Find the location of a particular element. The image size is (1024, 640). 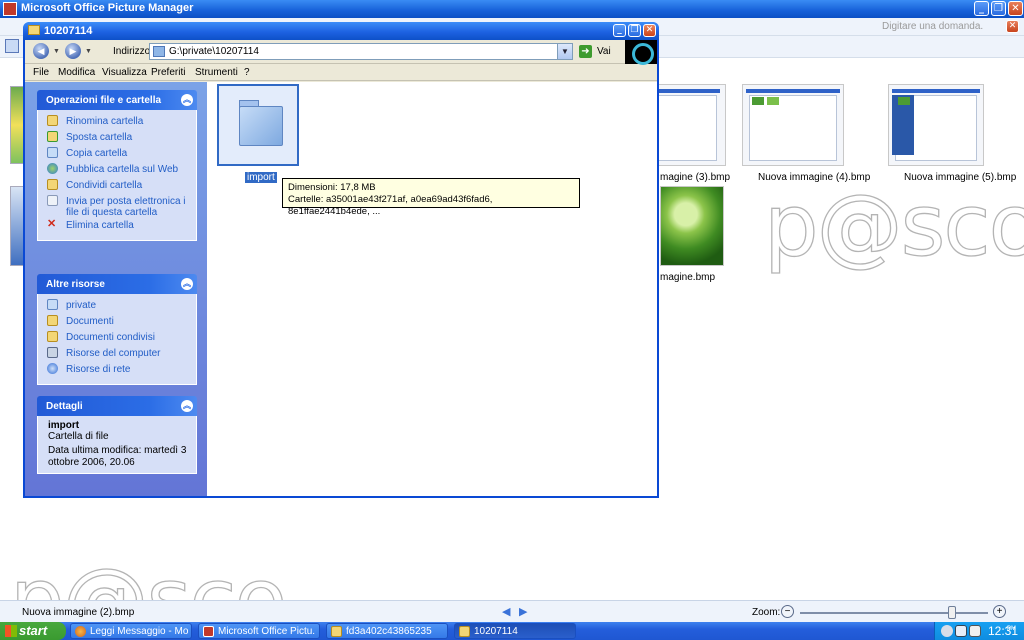

taskbar-button-explorer: 10207114 is located at coordinates (515, 631).